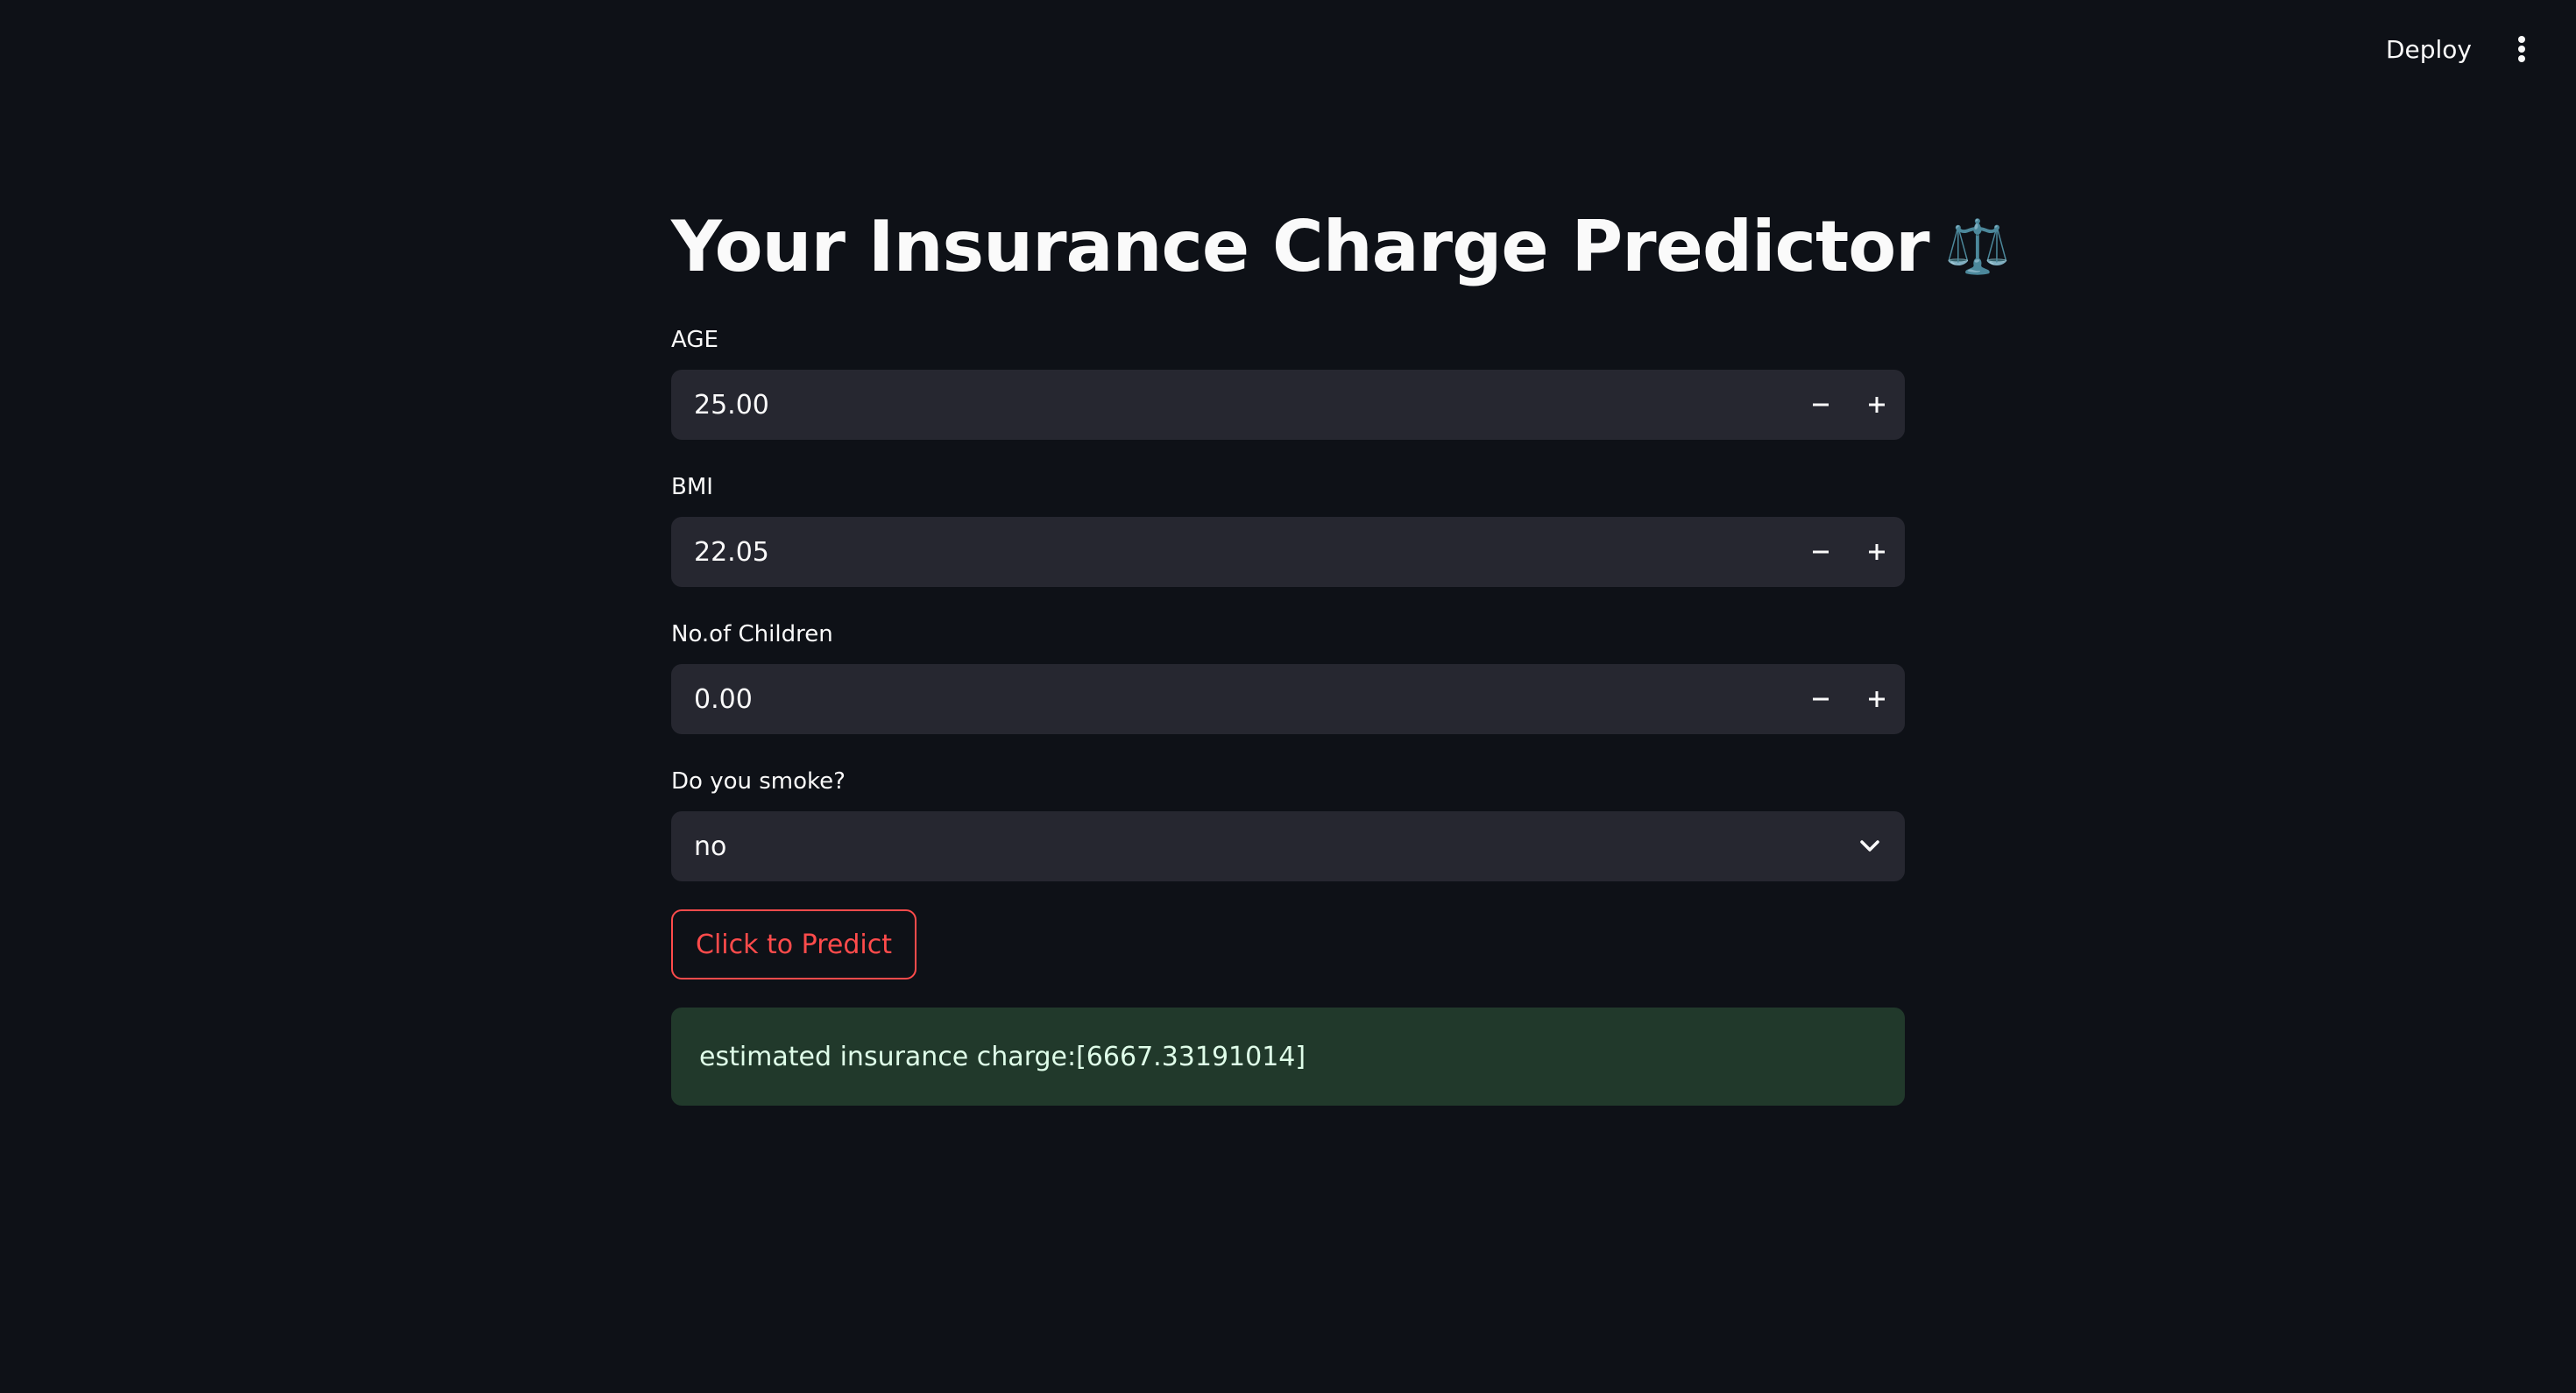  I want to click on age-number-input, so click(1288, 405).